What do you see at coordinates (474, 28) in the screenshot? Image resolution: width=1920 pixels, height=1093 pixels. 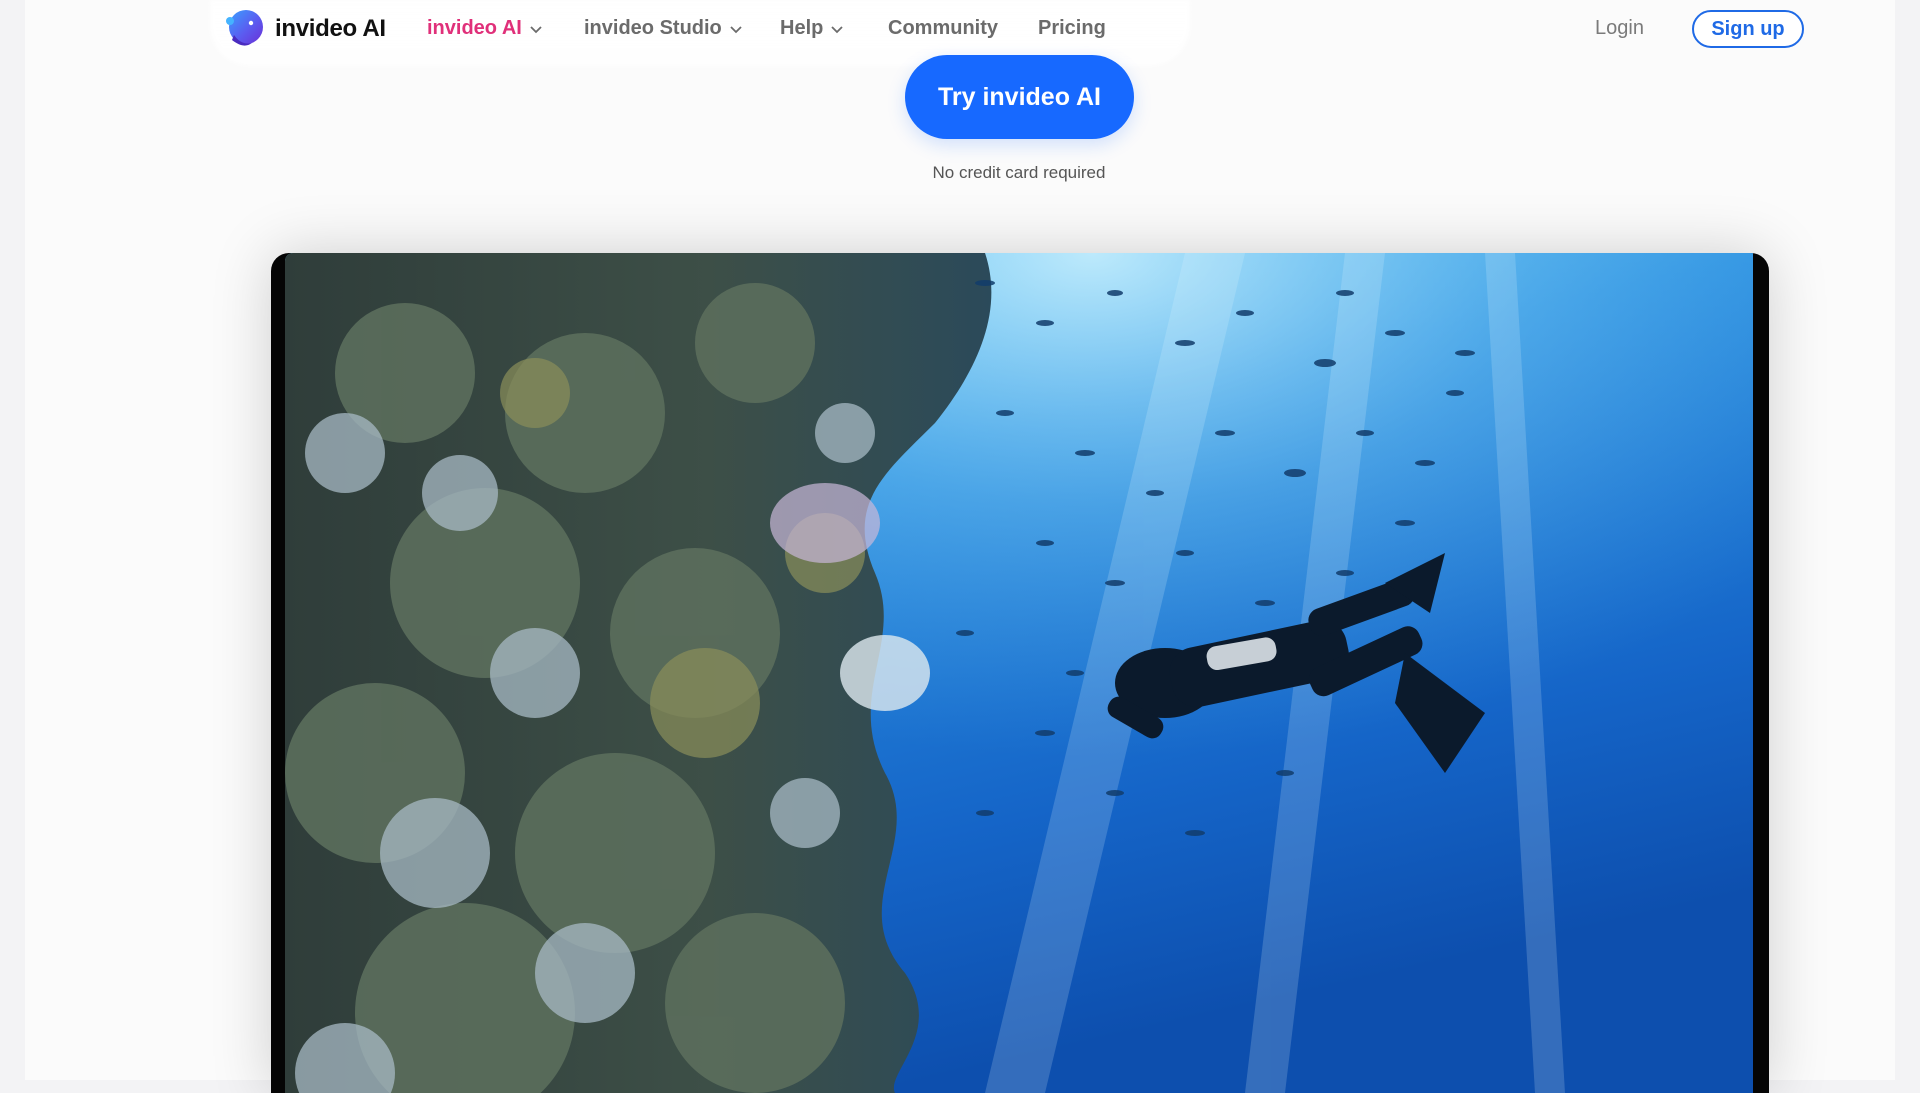 I see `nav-item-label: invideo AI` at bounding box center [474, 28].